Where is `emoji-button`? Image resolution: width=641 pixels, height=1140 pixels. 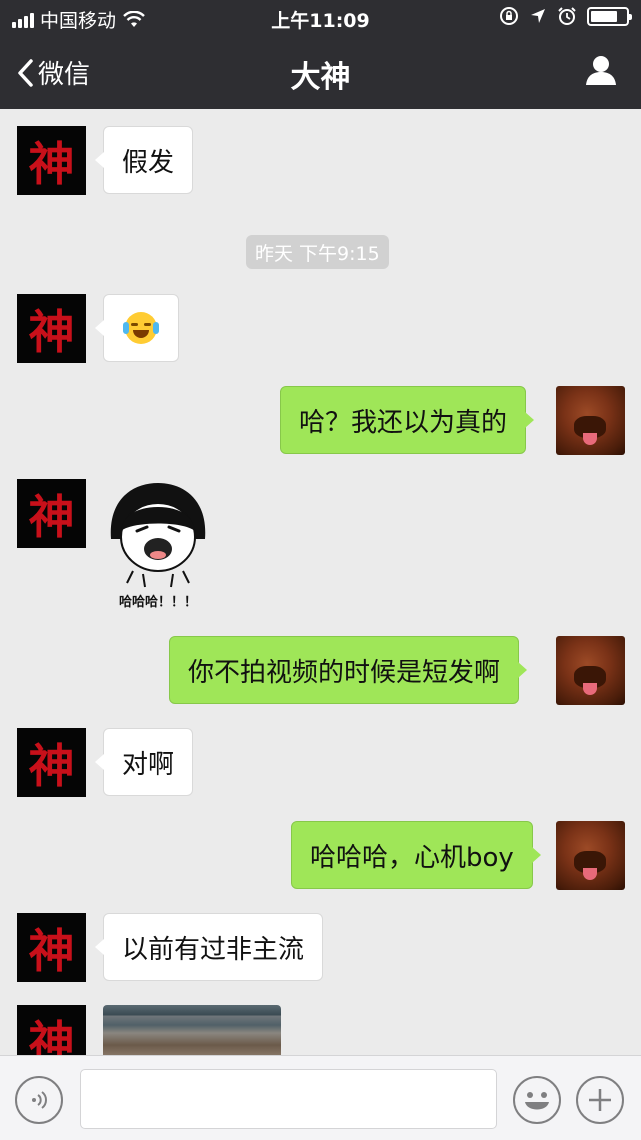
emoji-button is located at coordinates (537, 1100).